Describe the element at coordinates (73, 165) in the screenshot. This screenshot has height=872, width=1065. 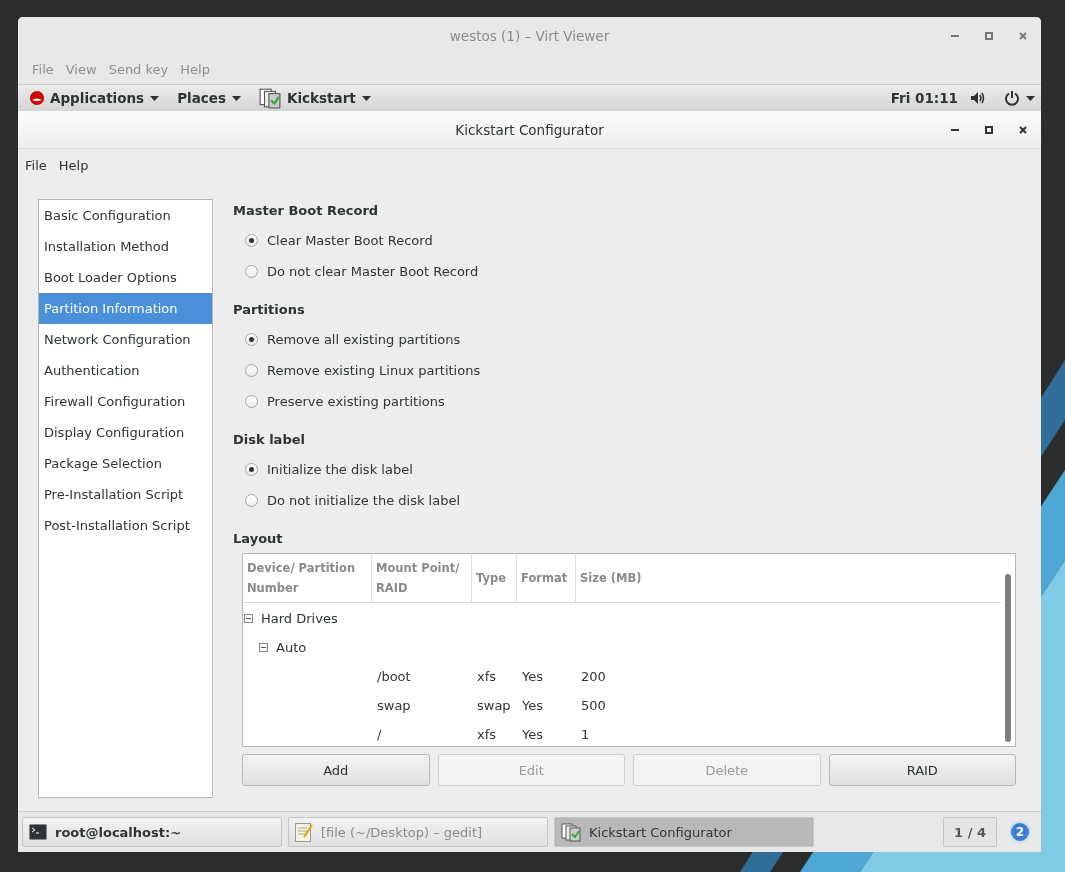
I see `menu-item: Help` at that location.